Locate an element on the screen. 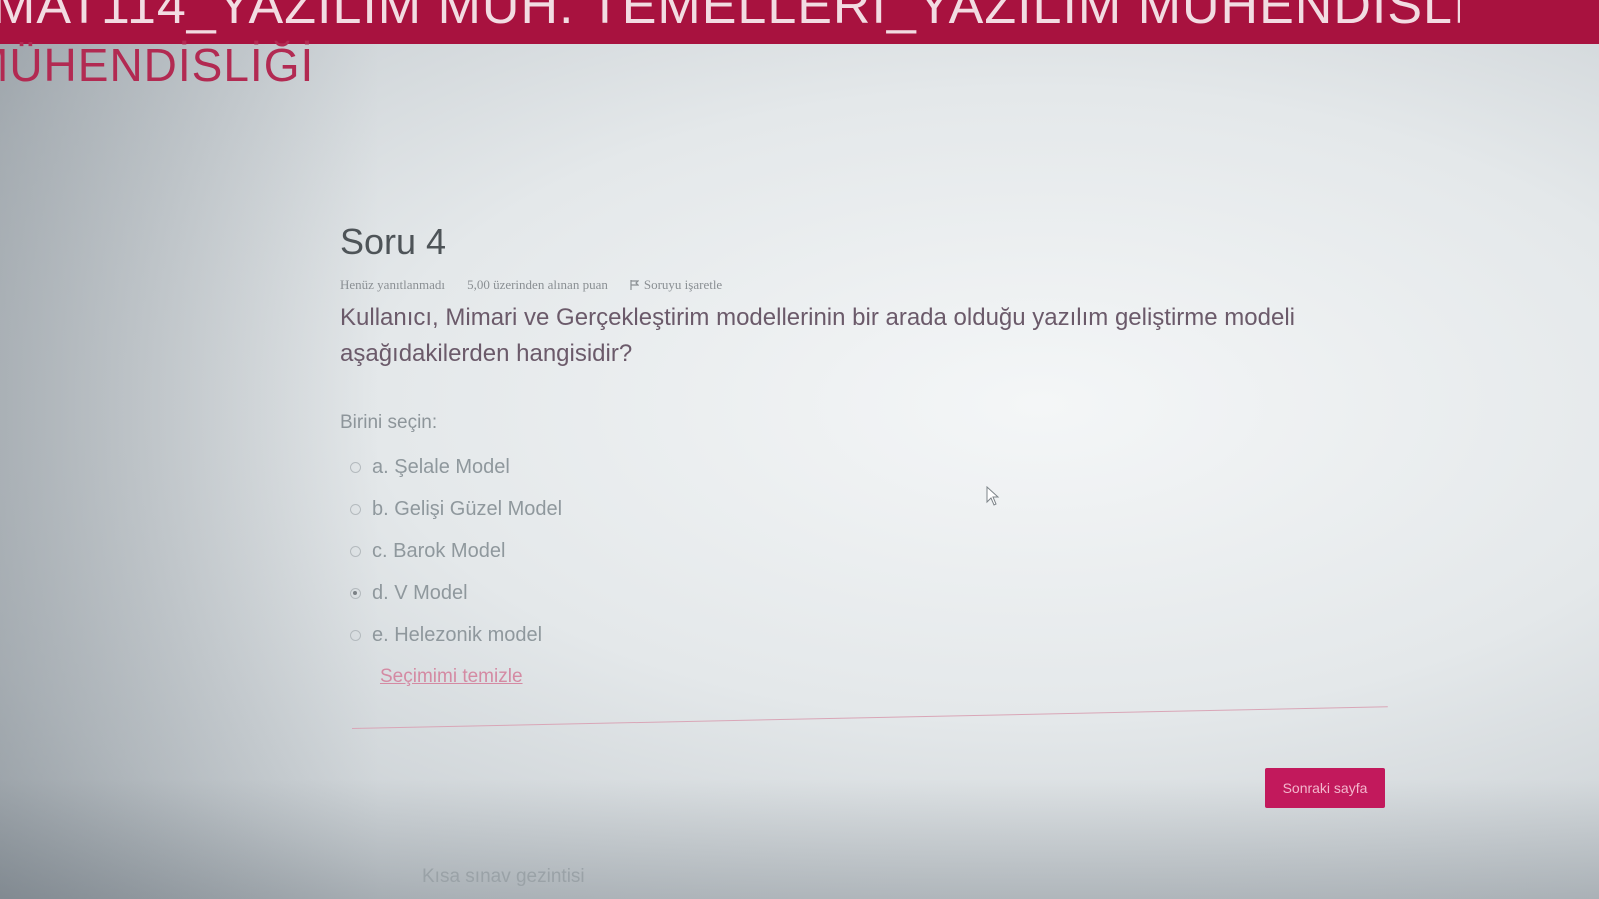 The height and width of the screenshot is (899, 1599). clear-selection-link: Seçimimi temizle is located at coordinates (451, 677).